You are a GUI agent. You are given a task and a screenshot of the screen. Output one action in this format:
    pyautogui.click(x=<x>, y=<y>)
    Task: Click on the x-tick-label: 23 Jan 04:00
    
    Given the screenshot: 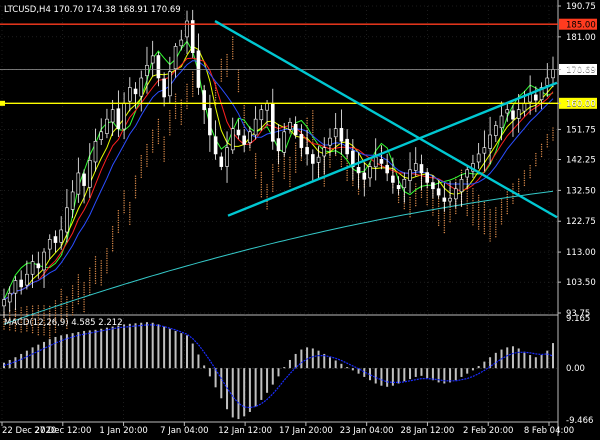 What is the action you would take?
    pyautogui.click(x=367, y=431)
    